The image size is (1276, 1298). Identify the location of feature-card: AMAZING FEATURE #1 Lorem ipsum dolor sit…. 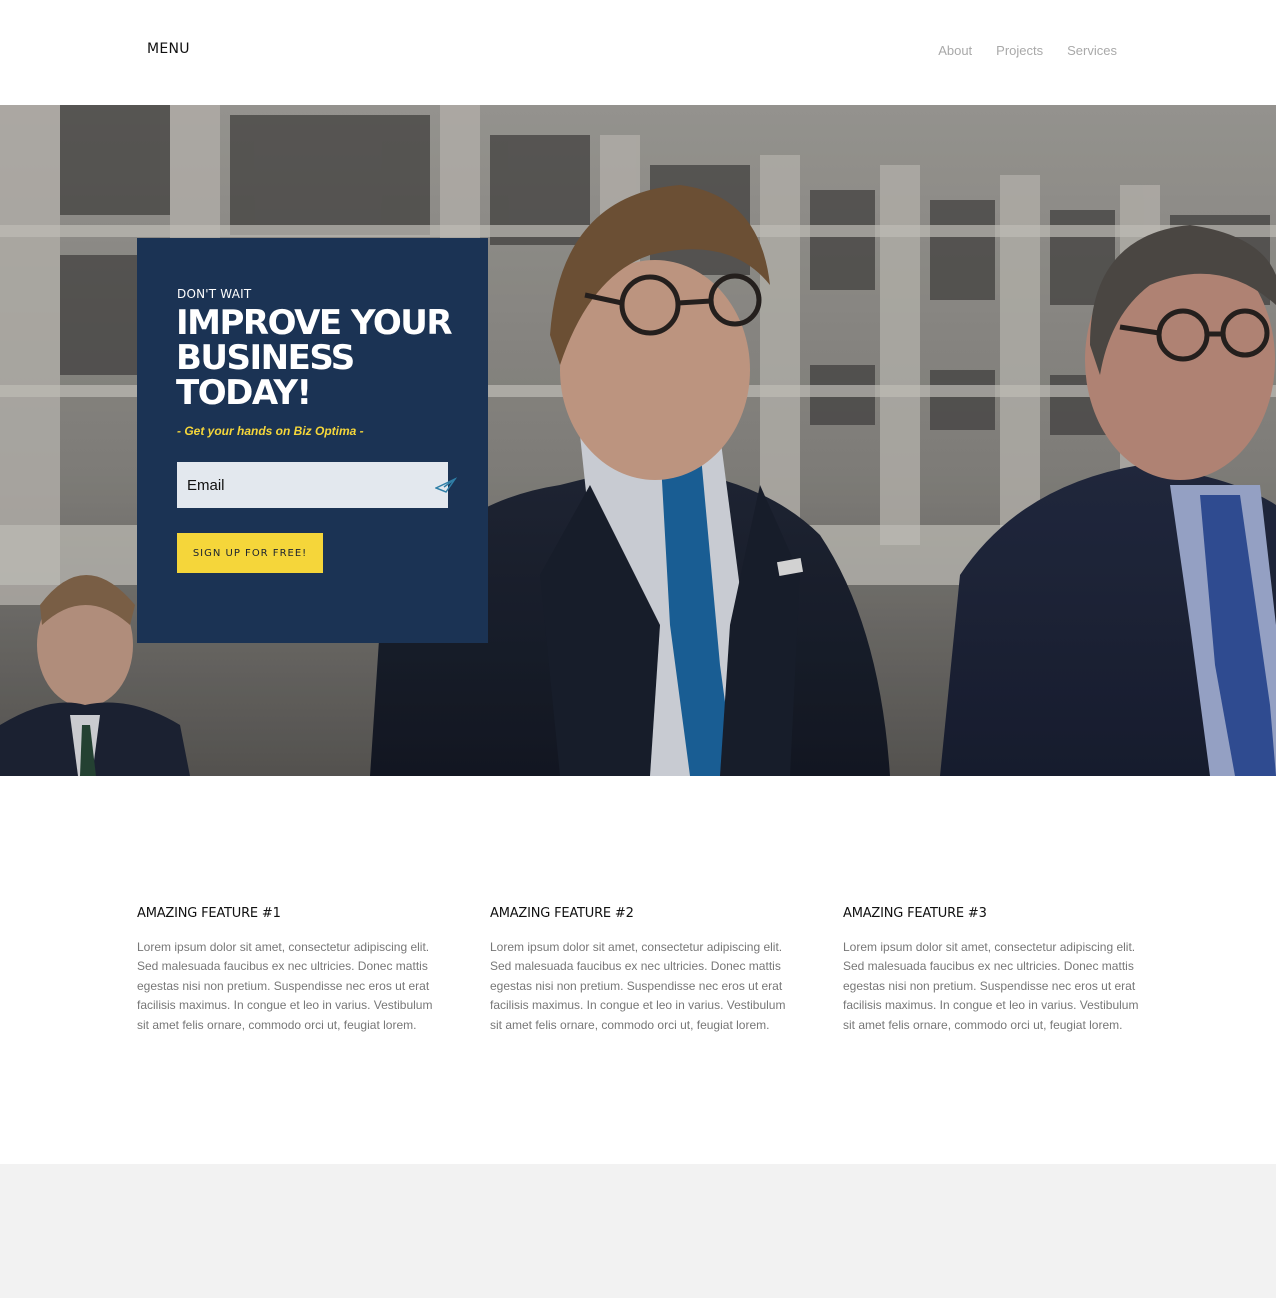
(287, 970).